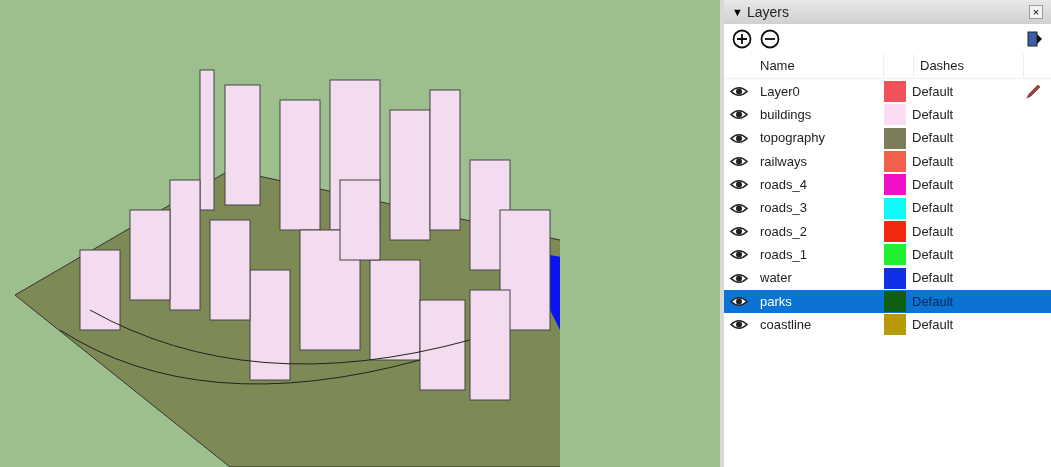 This screenshot has width=1051, height=467. What do you see at coordinates (819, 66) in the screenshot?
I see `column-header: Name` at bounding box center [819, 66].